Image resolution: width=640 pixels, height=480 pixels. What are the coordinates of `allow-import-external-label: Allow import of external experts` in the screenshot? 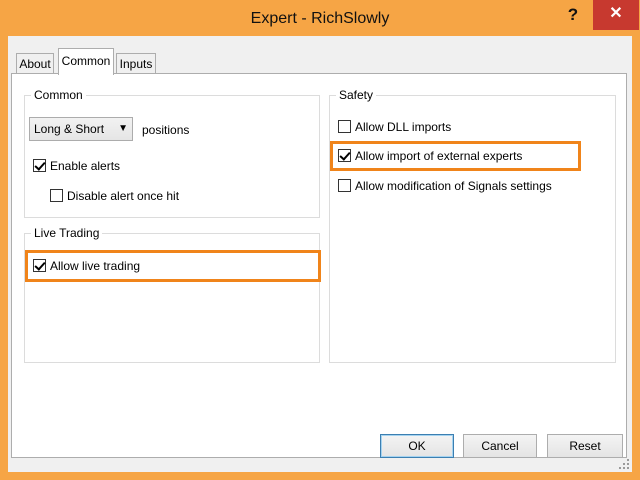 It's located at (438, 156).